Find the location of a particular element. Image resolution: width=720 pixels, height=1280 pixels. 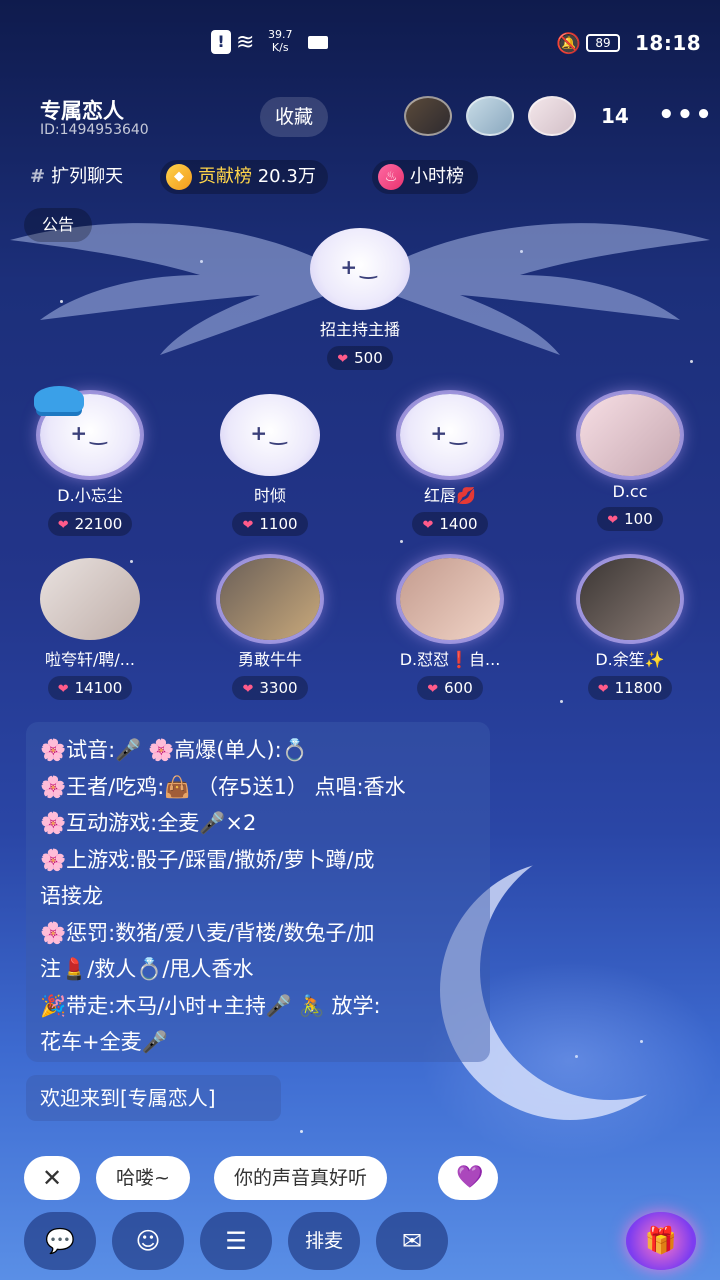

host-seat: +‿ 招主持主播 ❤ 500 is located at coordinates (360, 299).